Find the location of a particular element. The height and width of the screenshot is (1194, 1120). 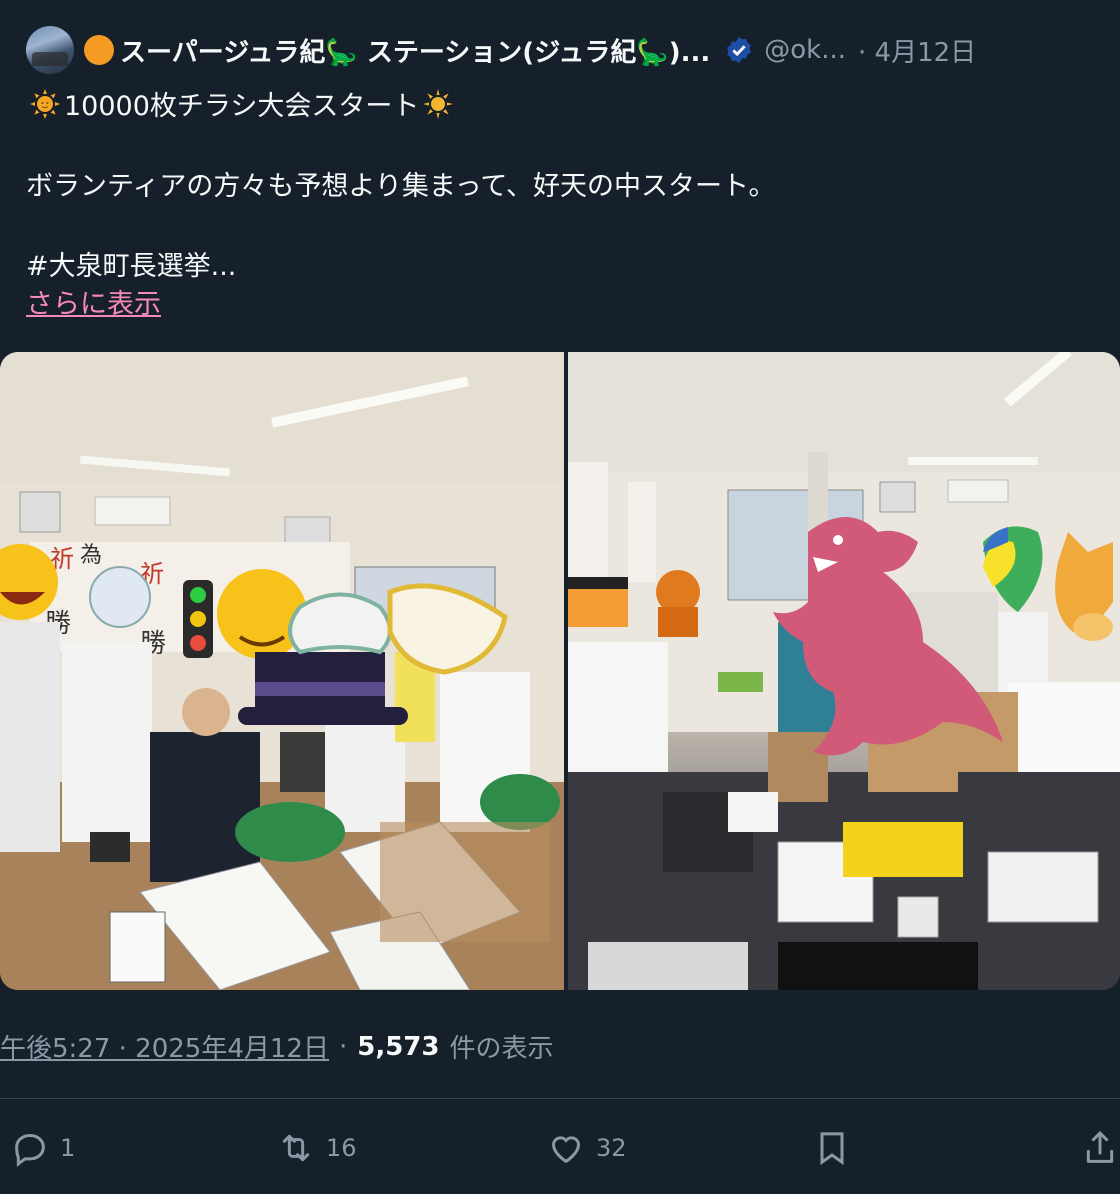

tweet-text-line-1: 10000枚チラシ大会スタート is located at coordinates (241, 103).